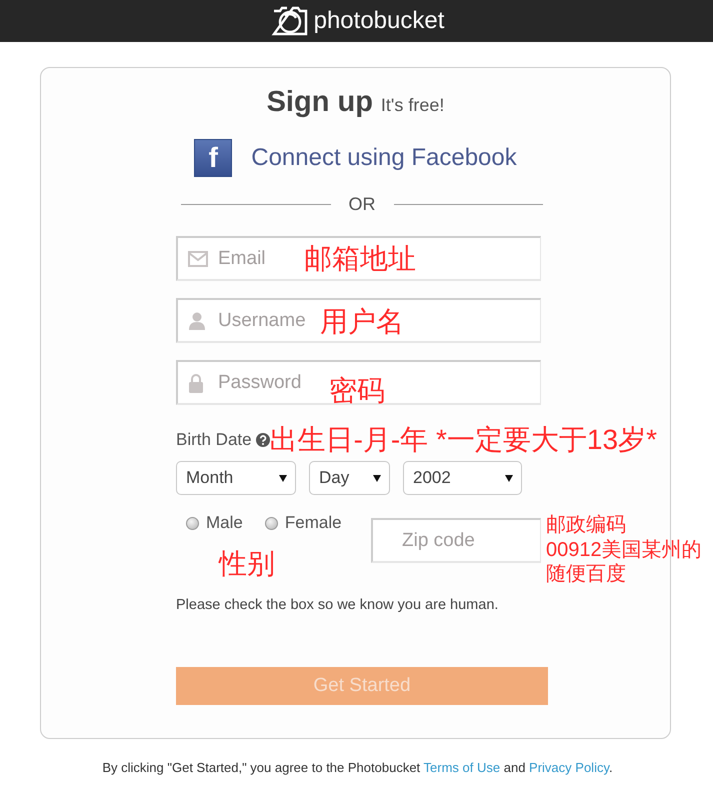 This screenshot has height=793, width=713. Describe the element at coordinates (362, 321) in the screenshot. I see `annotation-text: 用户名` at that location.